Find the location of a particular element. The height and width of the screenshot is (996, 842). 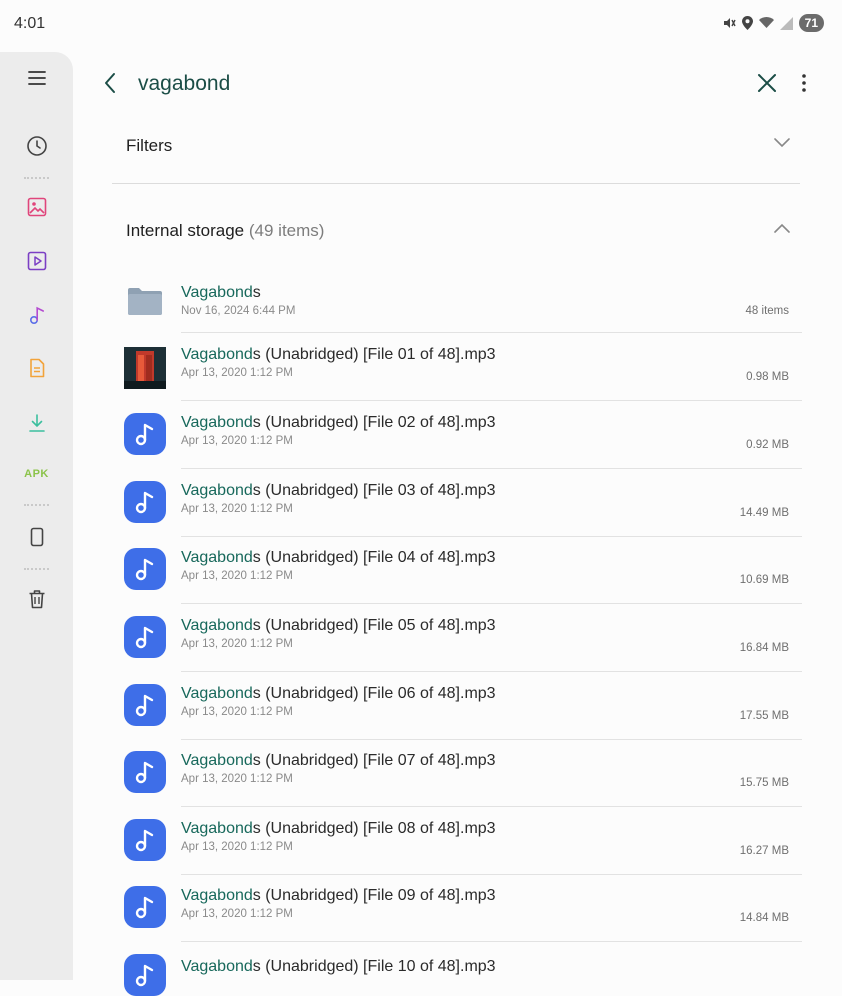

menu-button is located at coordinates (36, 78).